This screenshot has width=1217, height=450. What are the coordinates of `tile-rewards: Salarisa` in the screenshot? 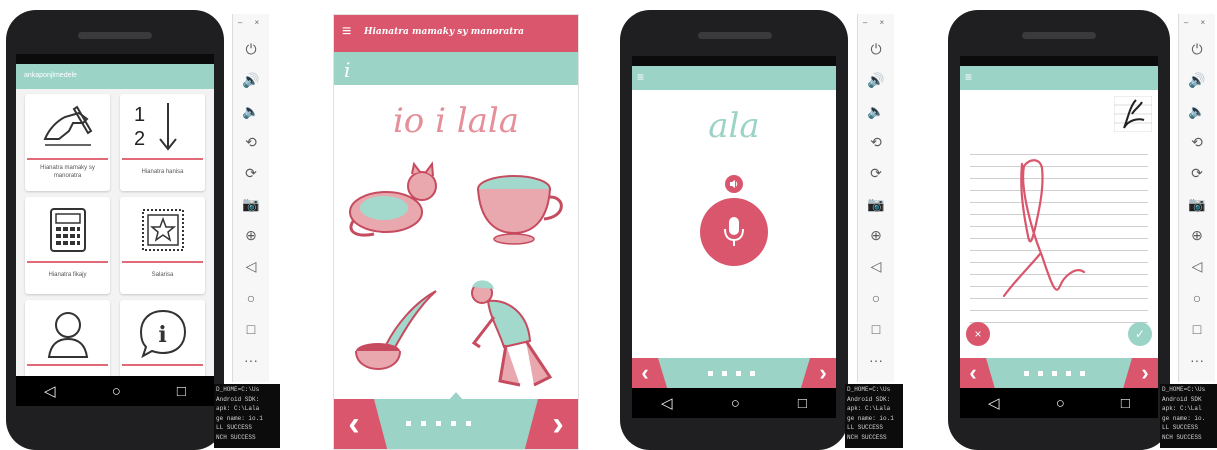 It's located at (162, 245).